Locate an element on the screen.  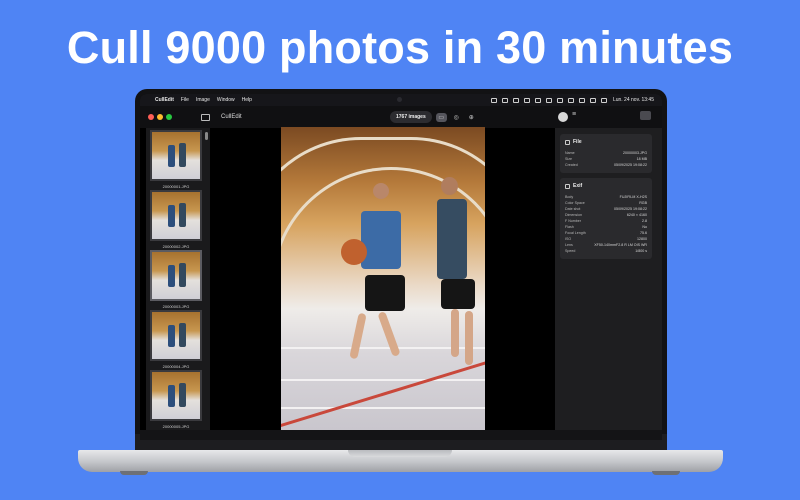
filmstrip-item: 20000004.JPG is located at coordinates (176, 339).